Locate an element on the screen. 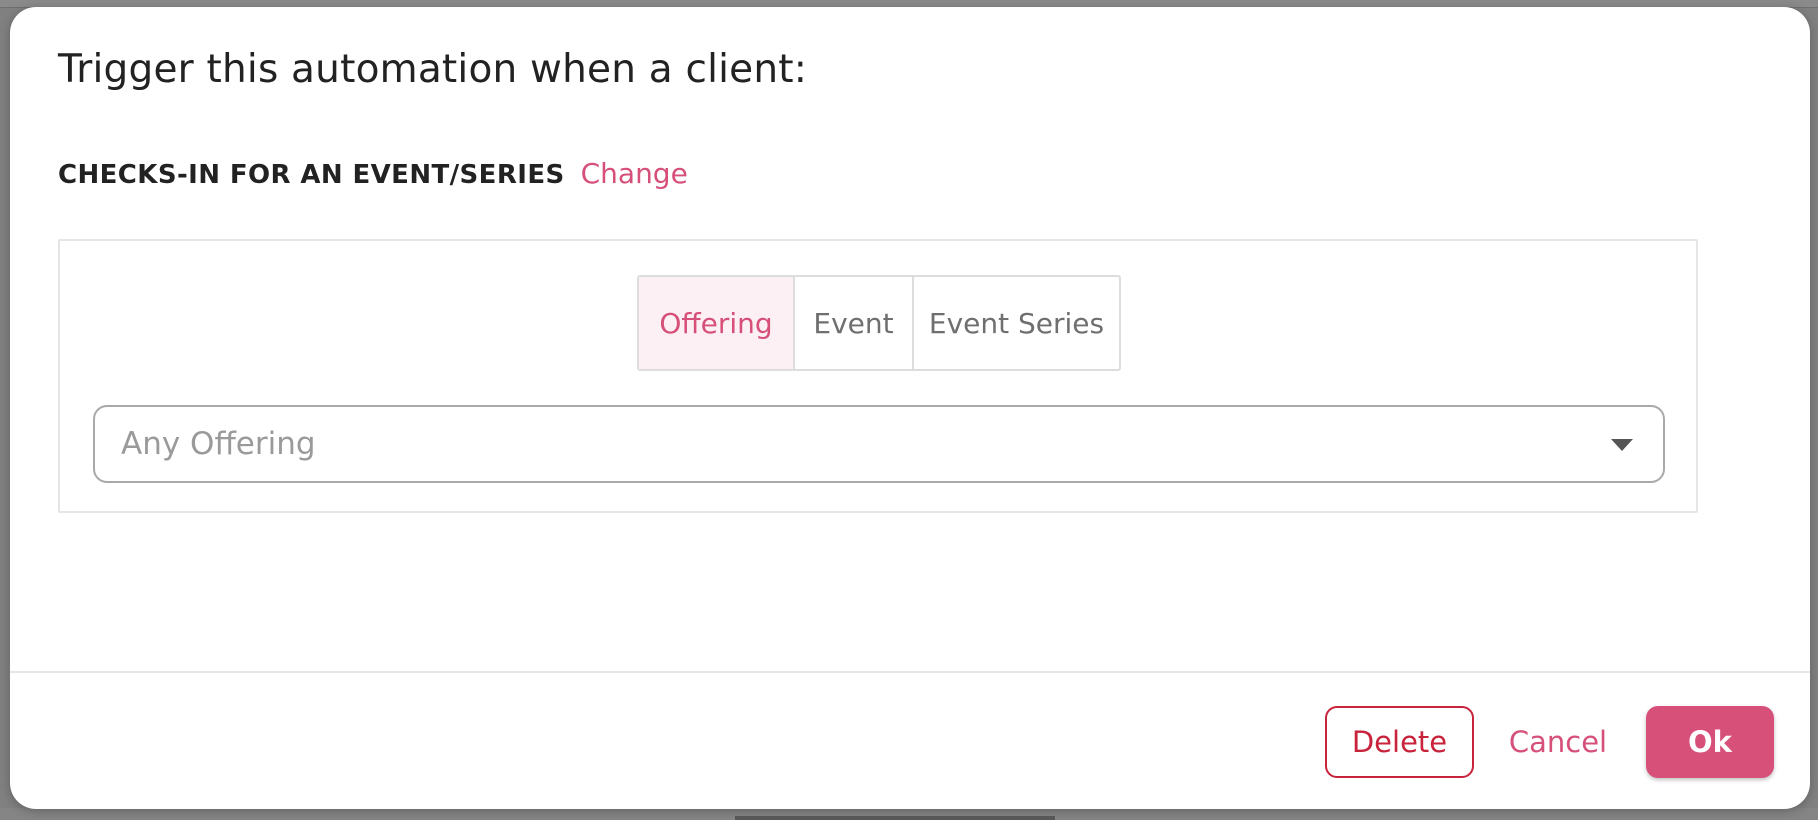 Image resolution: width=1818 pixels, height=820 pixels. change-trigger-link: Change is located at coordinates (634, 173).